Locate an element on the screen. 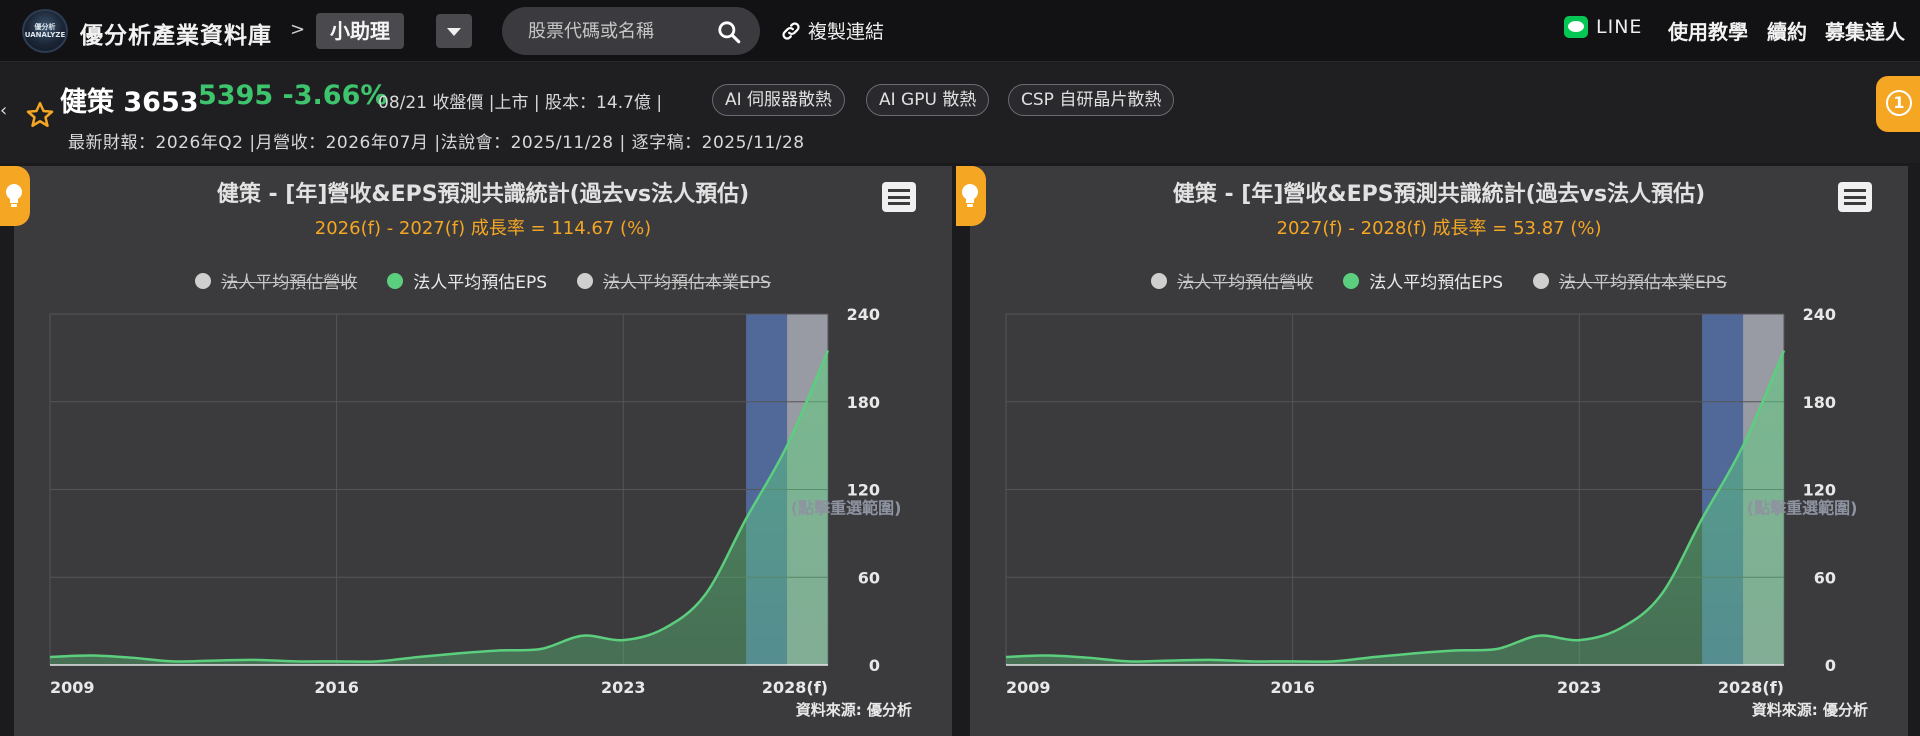 This screenshot has height=736, width=1920. star-icon is located at coordinates (40, 115).